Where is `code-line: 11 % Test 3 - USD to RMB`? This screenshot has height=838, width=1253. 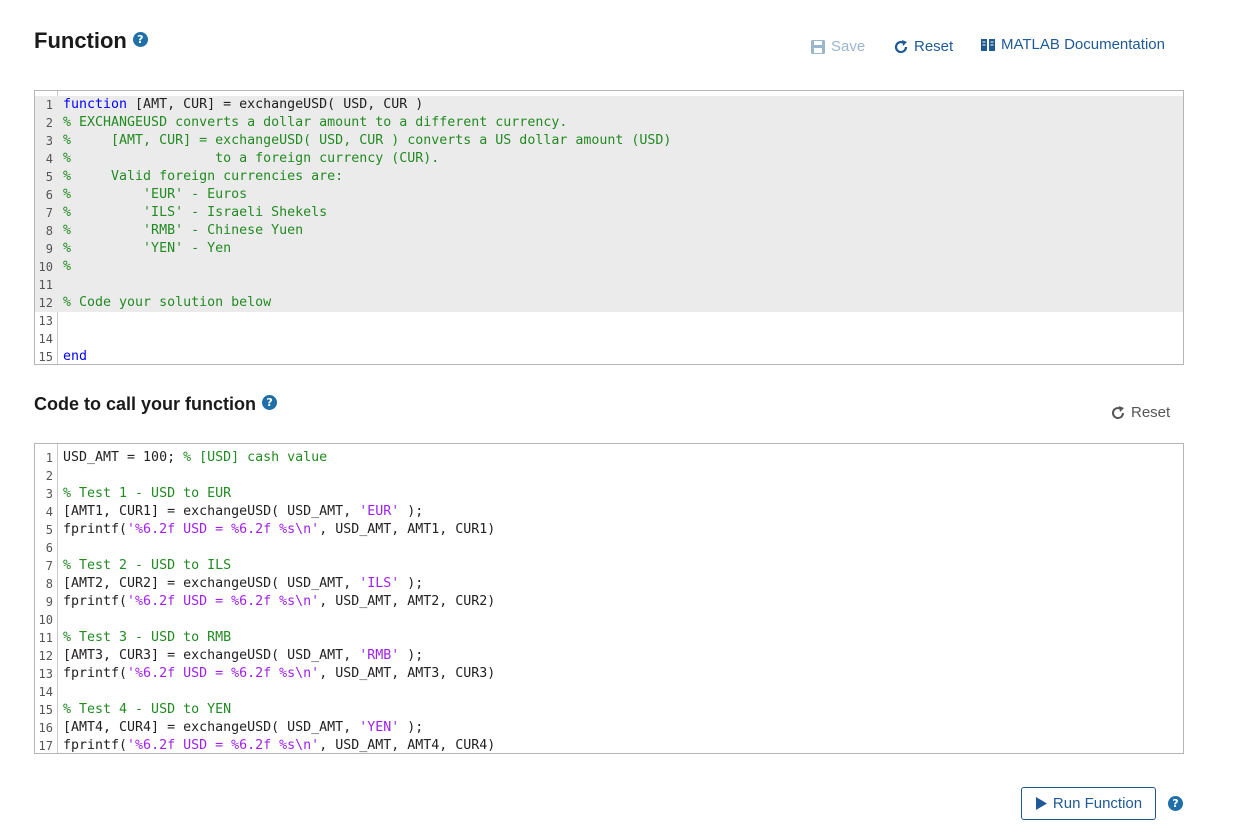 code-line: 11 % Test 3 - USD to RMB is located at coordinates (609, 638).